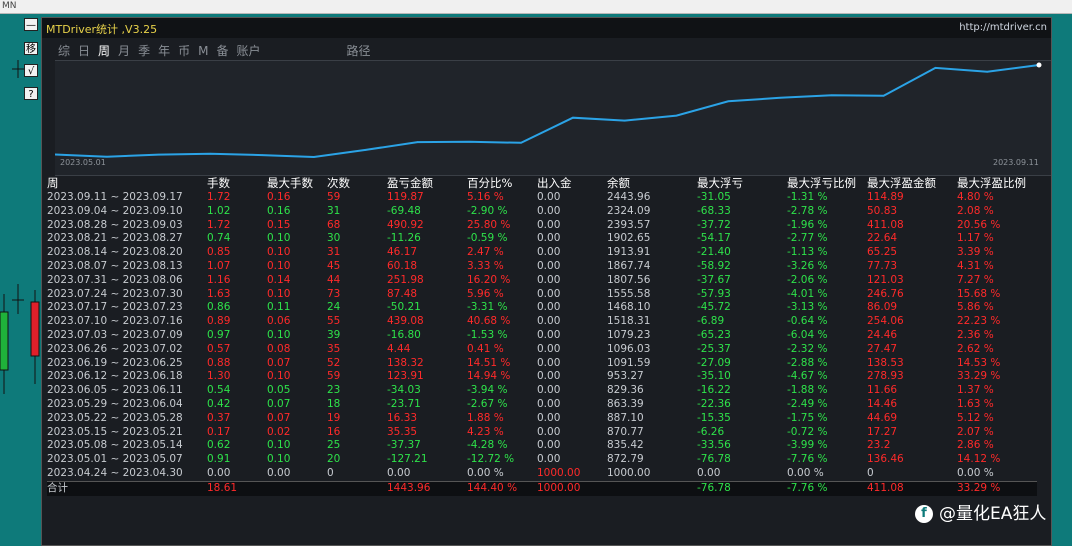 Image resolution: width=1072 pixels, height=546 pixels. I want to click on table-cell: -2.32 %, so click(807, 348).